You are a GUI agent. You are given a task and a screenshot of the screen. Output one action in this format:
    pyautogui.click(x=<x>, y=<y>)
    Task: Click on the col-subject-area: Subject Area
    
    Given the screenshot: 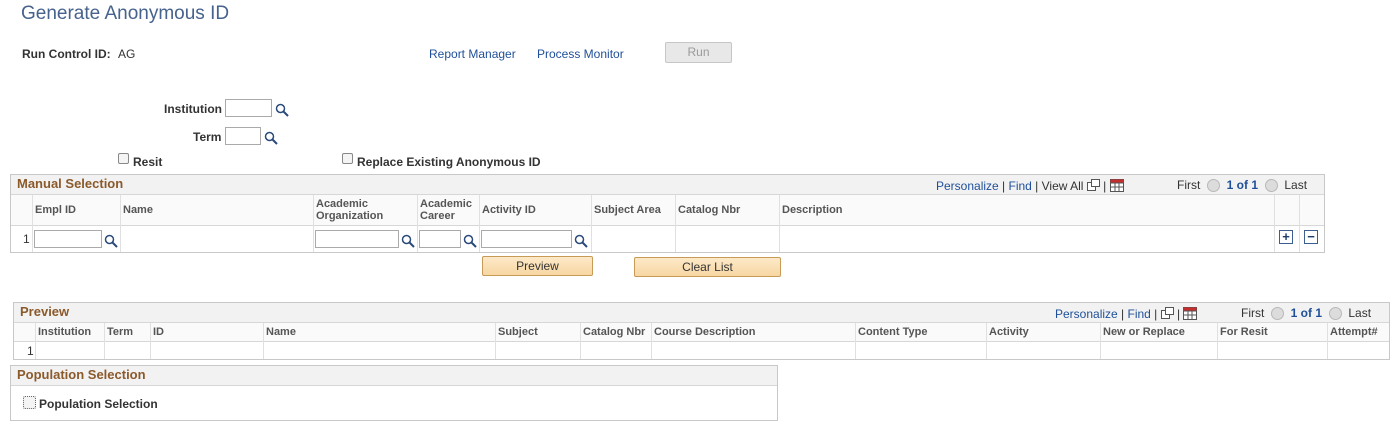 What is the action you would take?
    pyautogui.click(x=627, y=210)
    